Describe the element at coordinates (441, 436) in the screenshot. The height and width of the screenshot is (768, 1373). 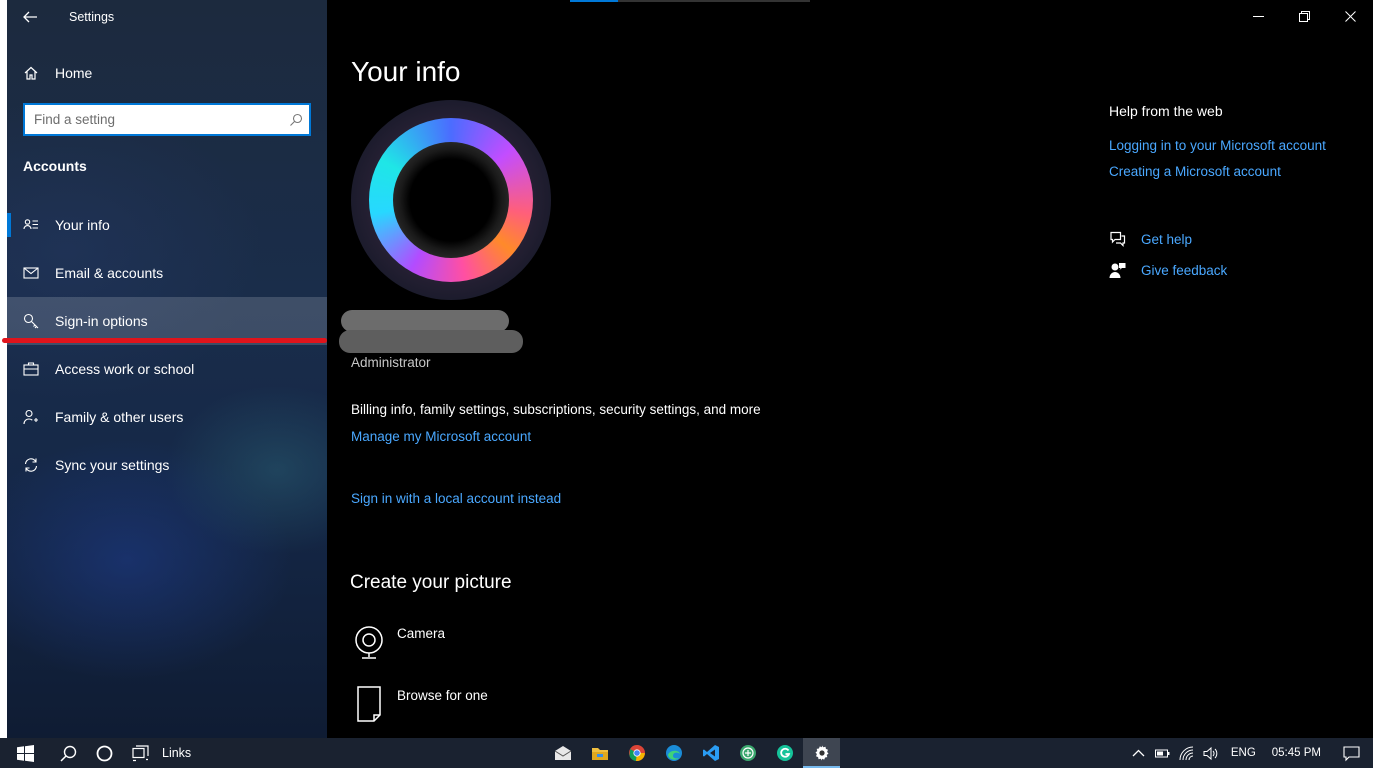
I see `manage-account-link: Manage my Microsoft account` at that location.